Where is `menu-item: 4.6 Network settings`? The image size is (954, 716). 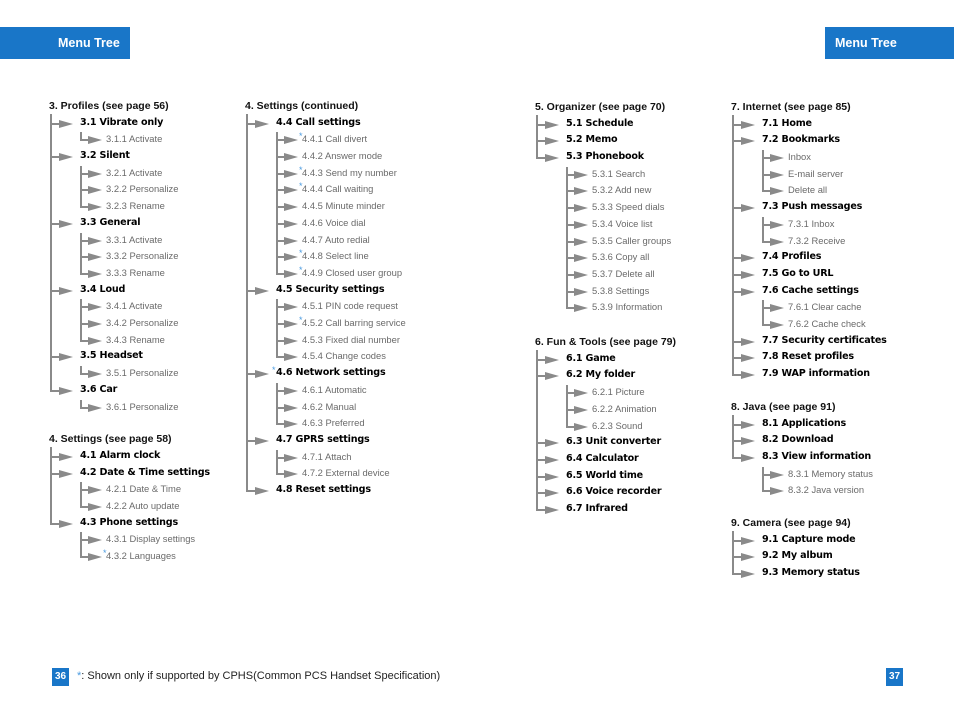 menu-item: 4.6 Network settings is located at coordinates (315, 373).